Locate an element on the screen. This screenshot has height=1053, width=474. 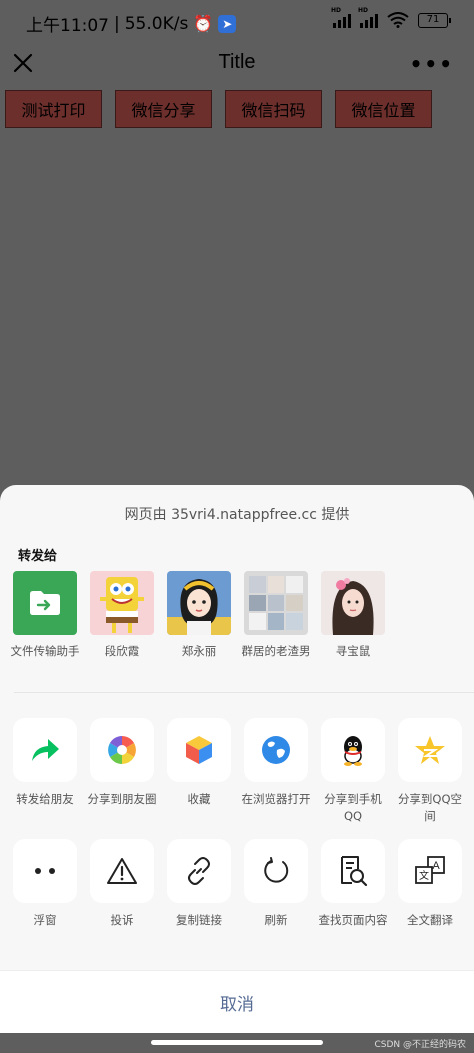
action-label: 全文翻译 is located at coordinates (430, 920).